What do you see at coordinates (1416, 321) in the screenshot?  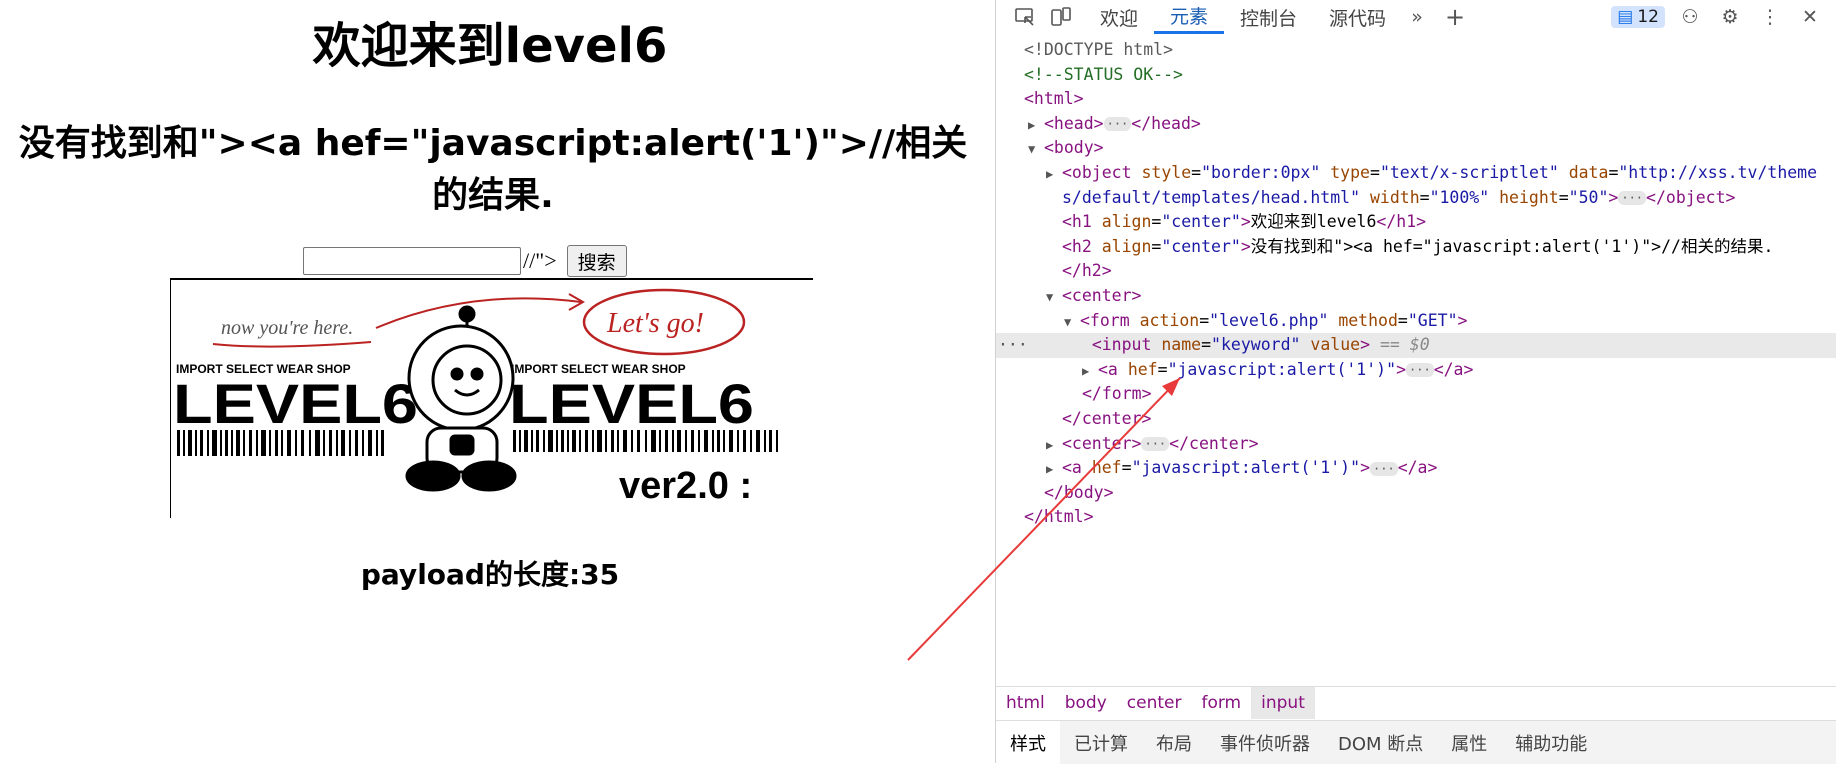 I see `dom-line-form: ▼ <form action="level6.php" method="GET">` at bounding box center [1416, 321].